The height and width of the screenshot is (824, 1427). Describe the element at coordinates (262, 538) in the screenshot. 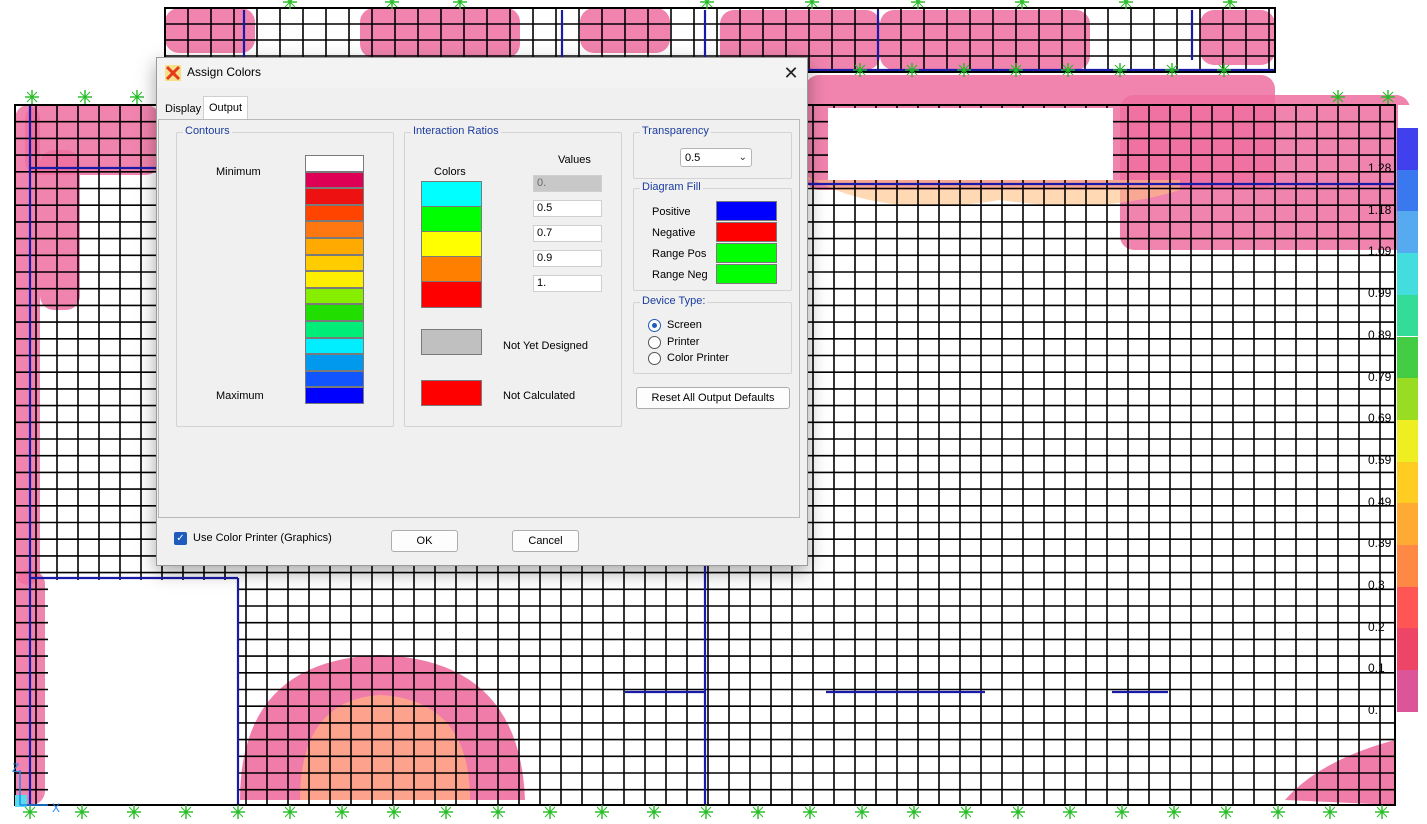

I see `use-color-printer-label: Use Color Printer (Graphics)` at that location.